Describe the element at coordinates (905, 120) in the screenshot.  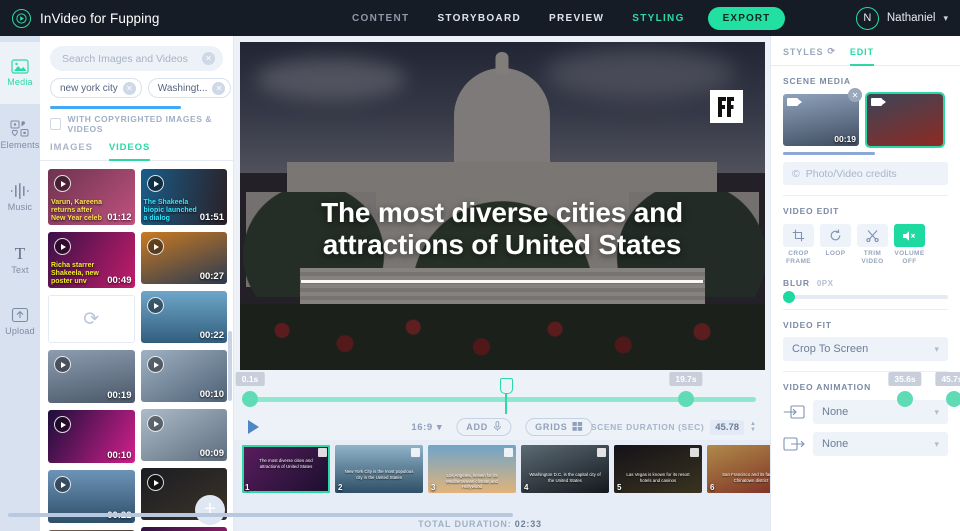
I see `scene-media-item` at that location.